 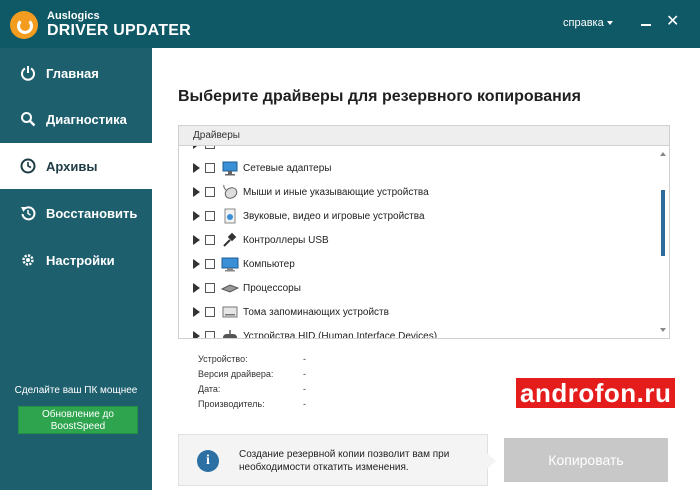 I want to click on detail-manufacturer: Производитель: -, so click(x=252, y=406).